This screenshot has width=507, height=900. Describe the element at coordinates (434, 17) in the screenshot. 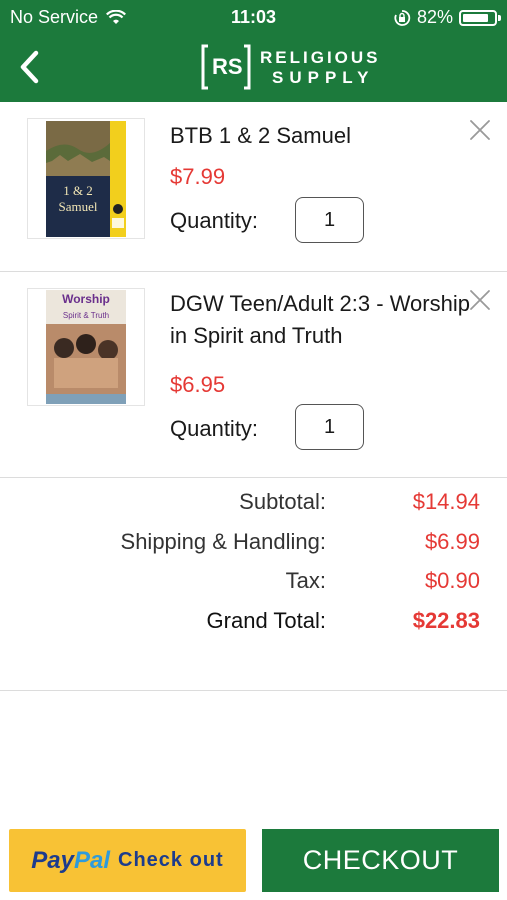

I see `battery-percent: 82%` at that location.